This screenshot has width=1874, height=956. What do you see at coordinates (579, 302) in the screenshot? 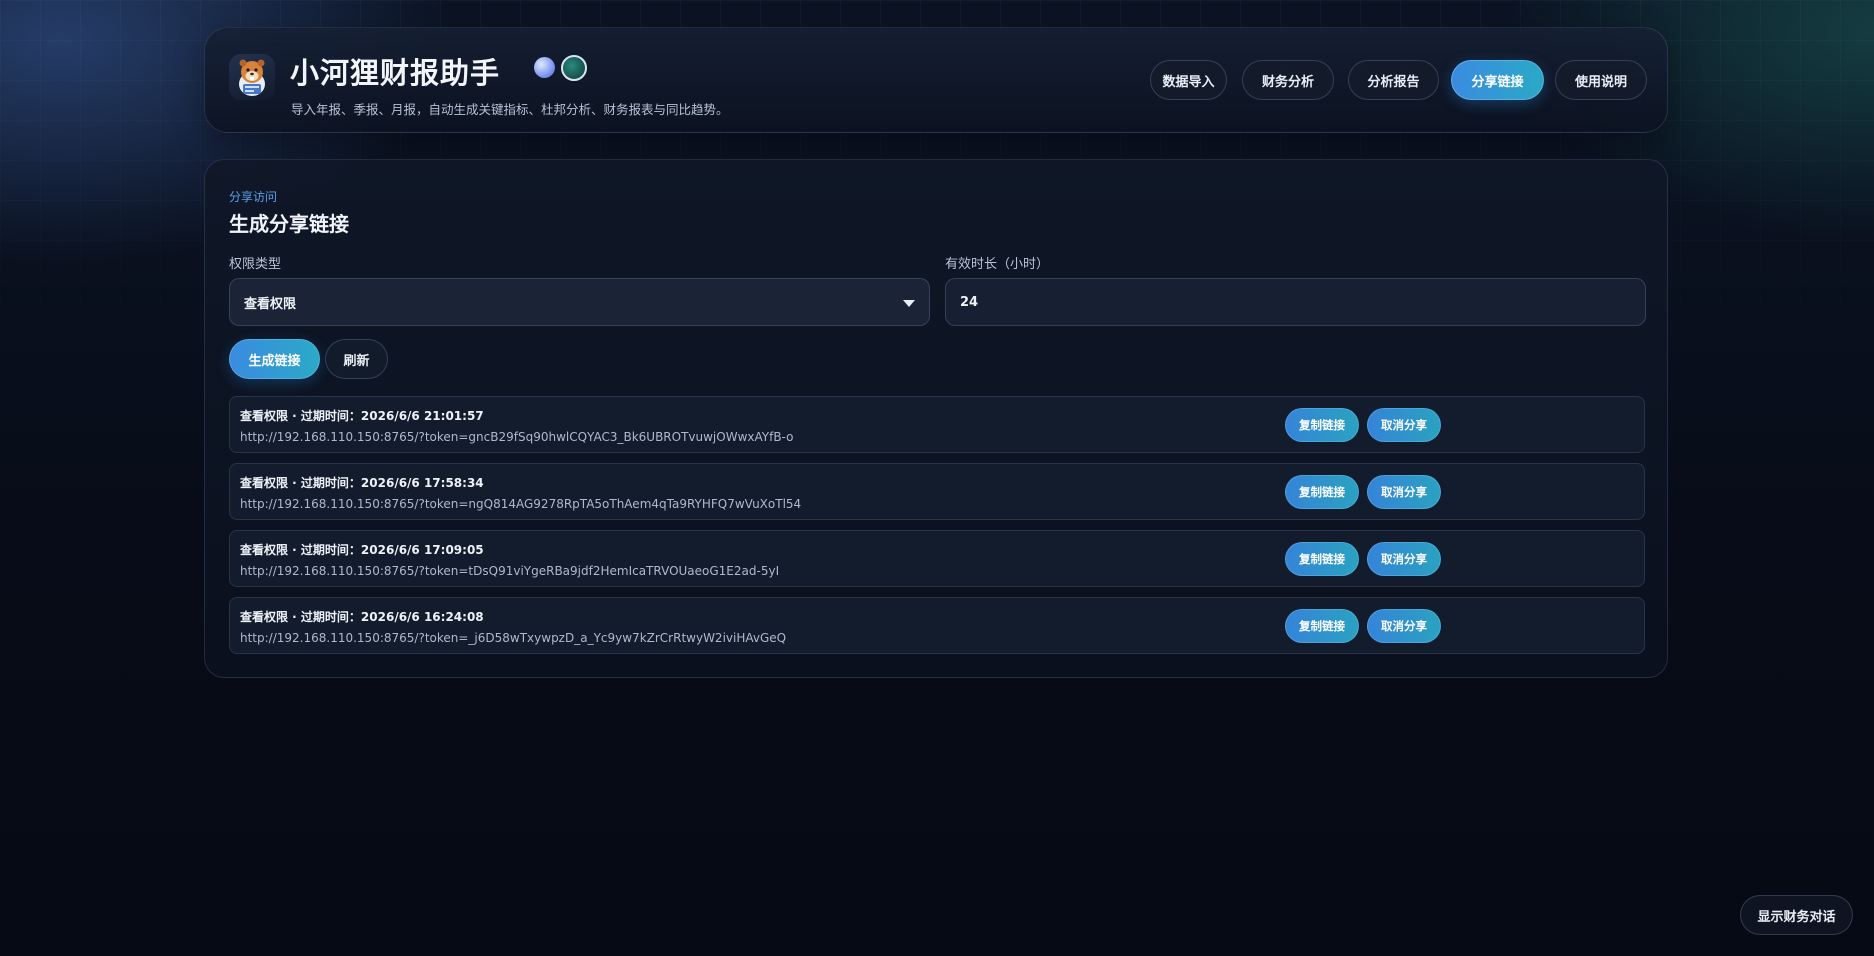
I see `permission-type-select: 查看权限` at bounding box center [579, 302].